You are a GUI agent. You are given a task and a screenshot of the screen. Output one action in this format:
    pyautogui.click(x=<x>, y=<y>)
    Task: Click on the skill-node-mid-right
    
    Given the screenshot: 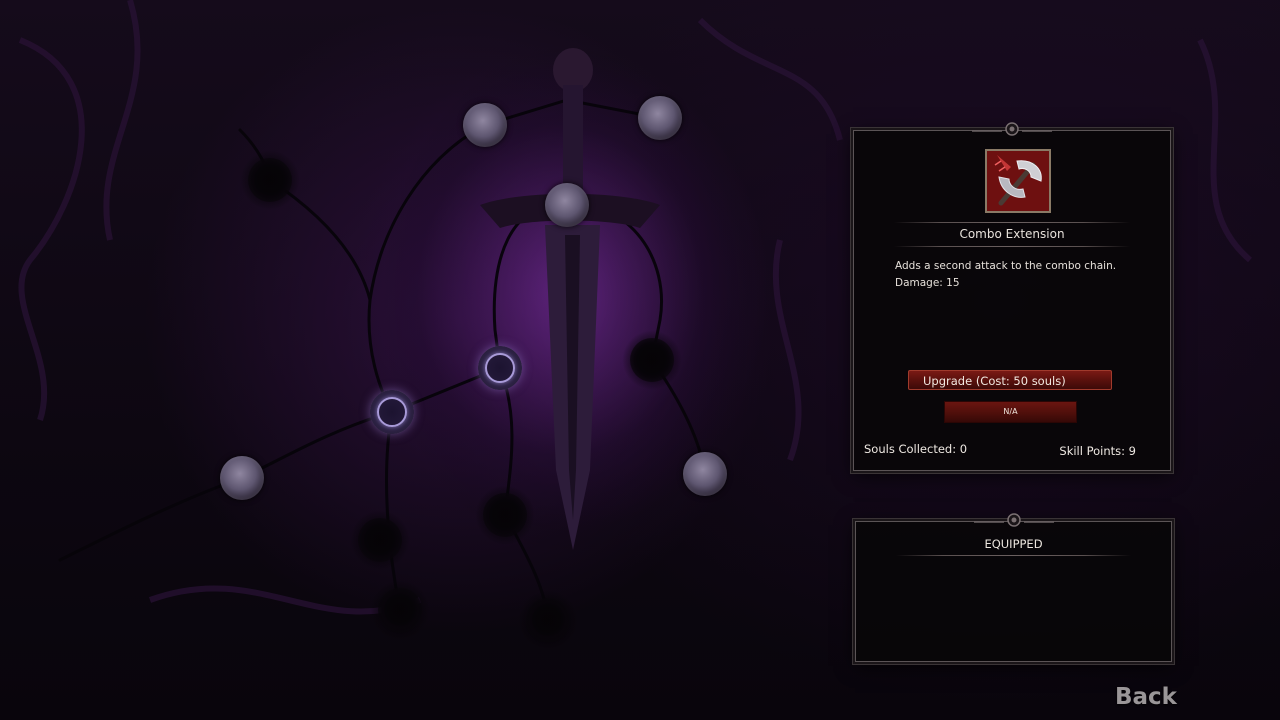 What is the action you would take?
    pyautogui.click(x=652, y=360)
    